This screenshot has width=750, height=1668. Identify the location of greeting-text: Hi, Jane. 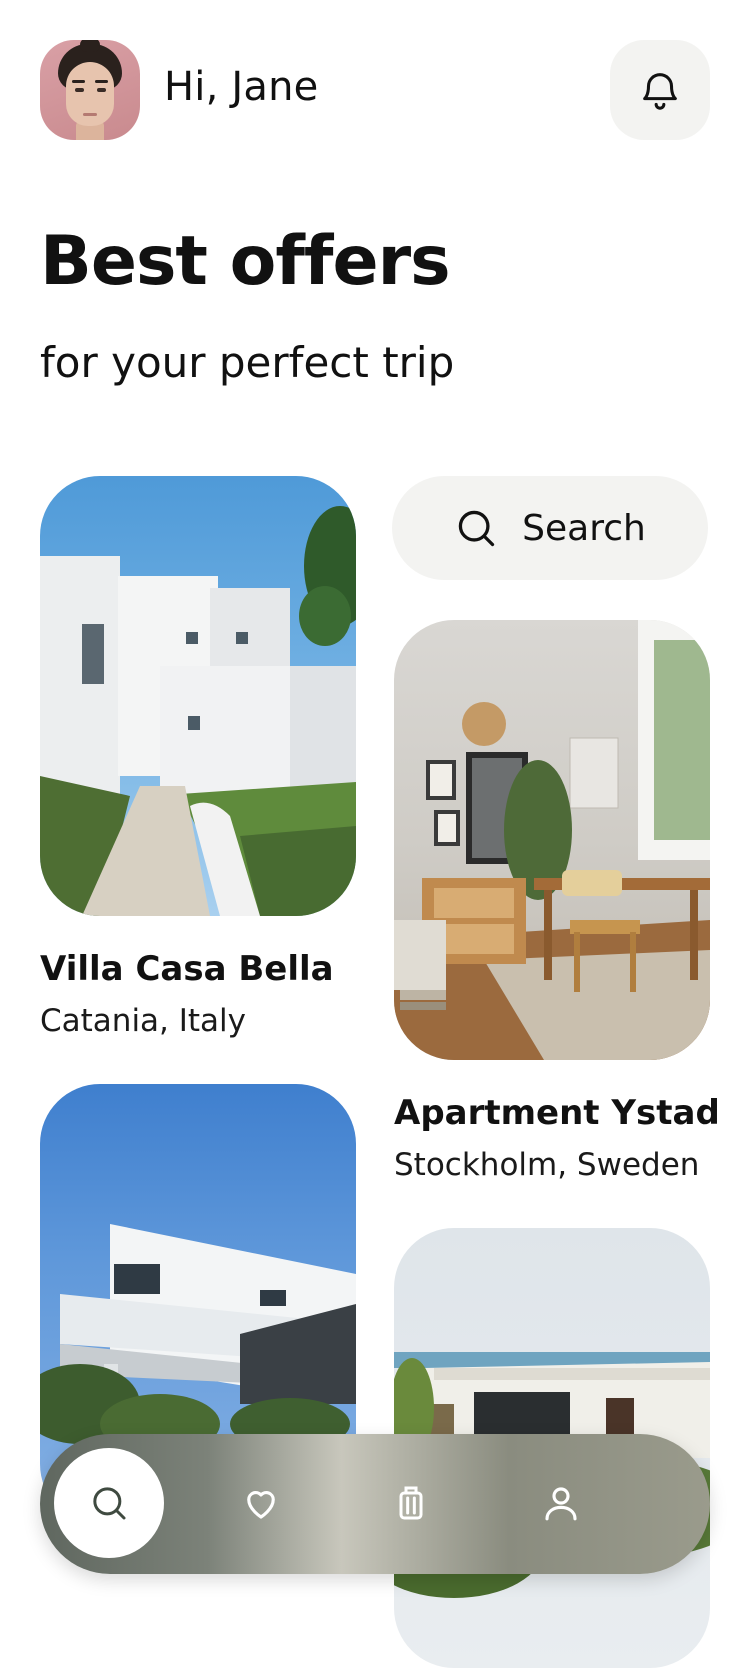
(241, 87).